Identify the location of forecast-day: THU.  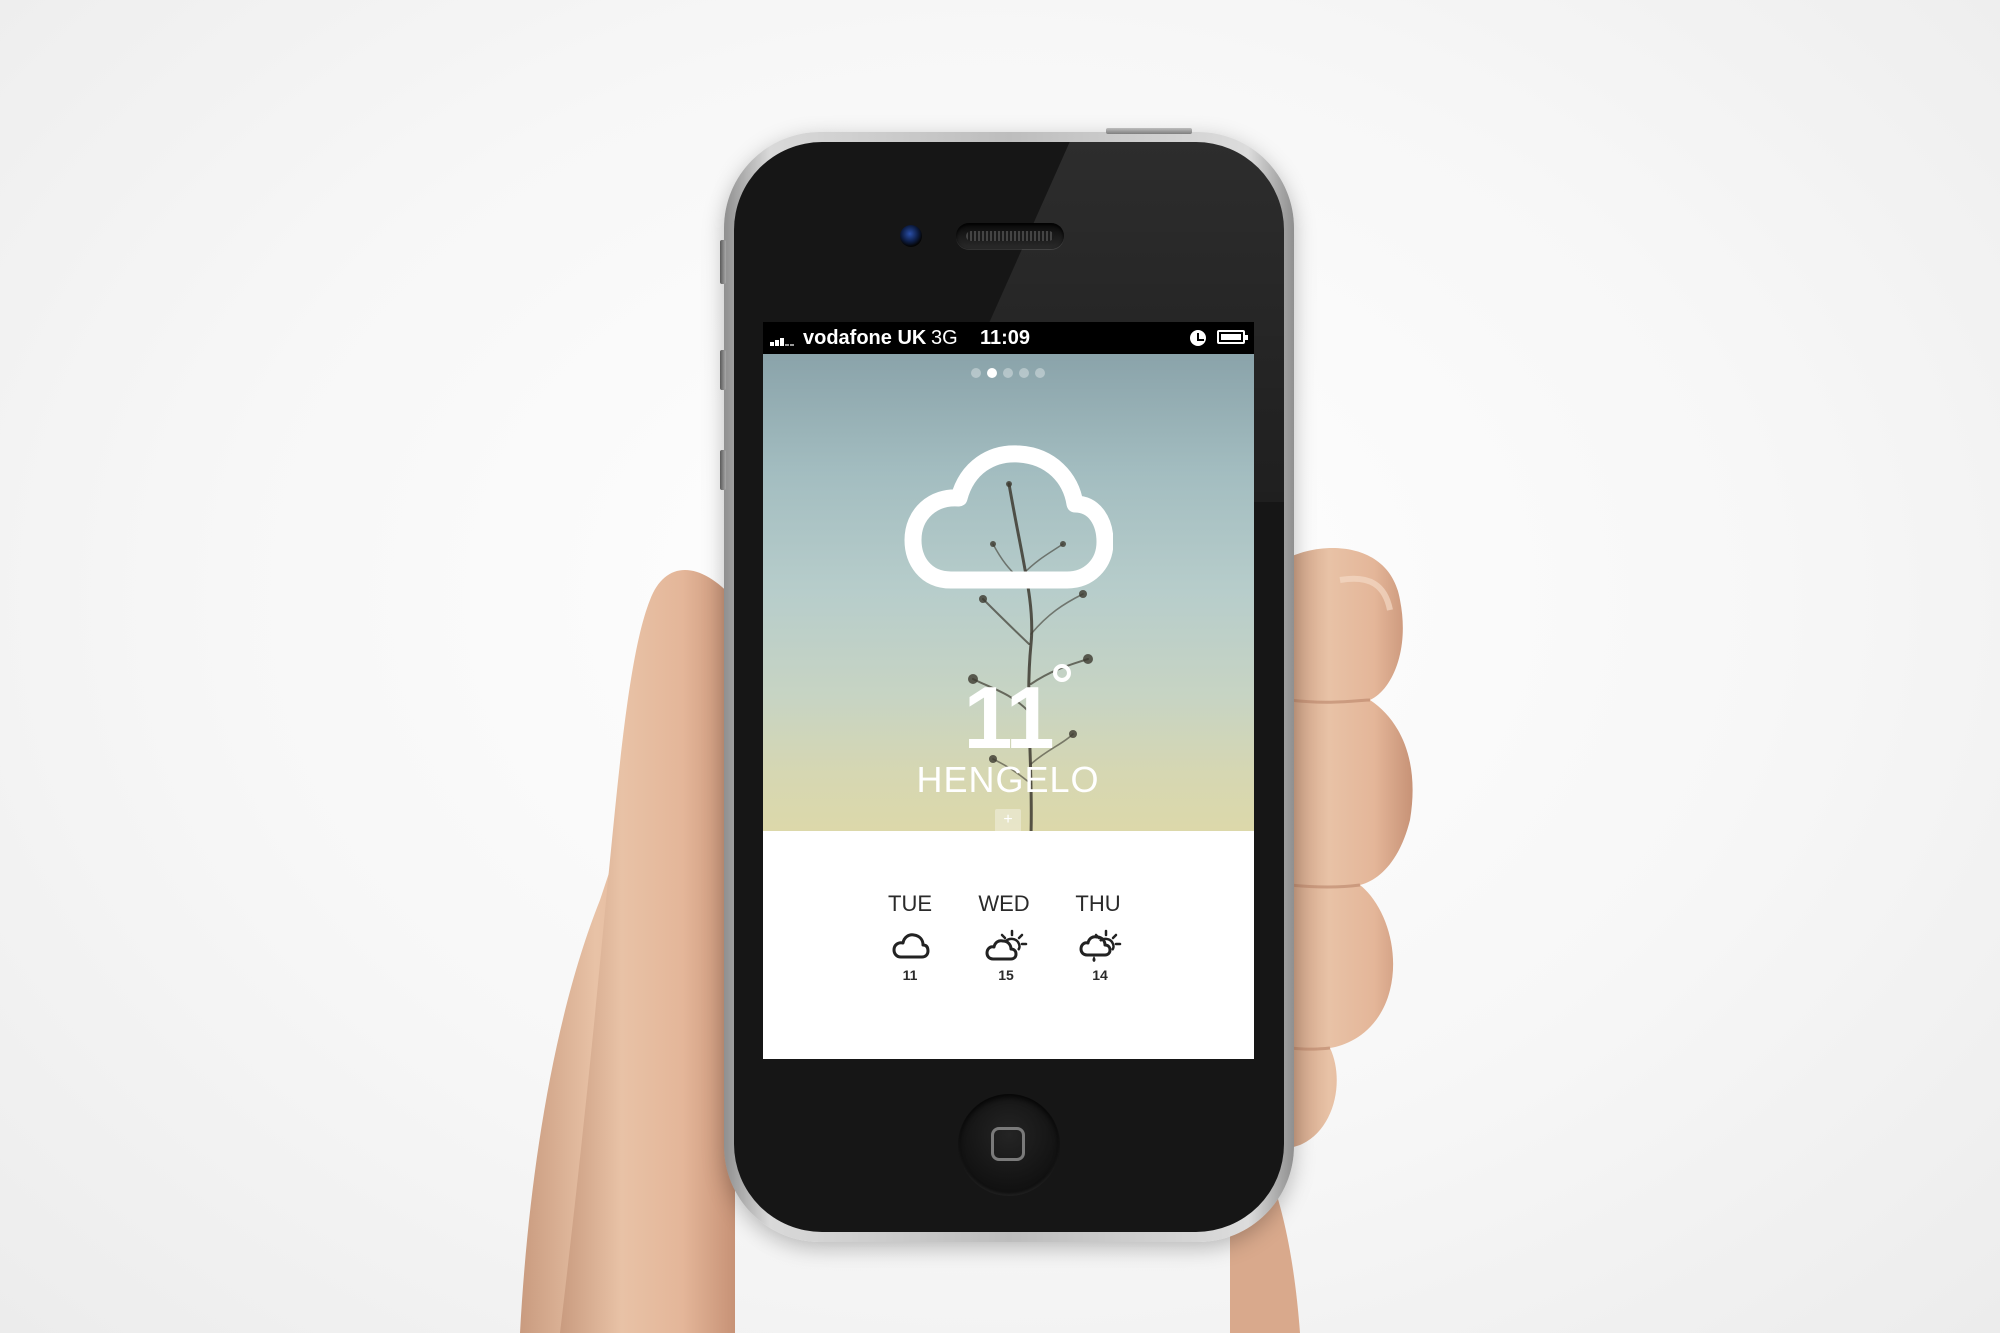
(1098, 903).